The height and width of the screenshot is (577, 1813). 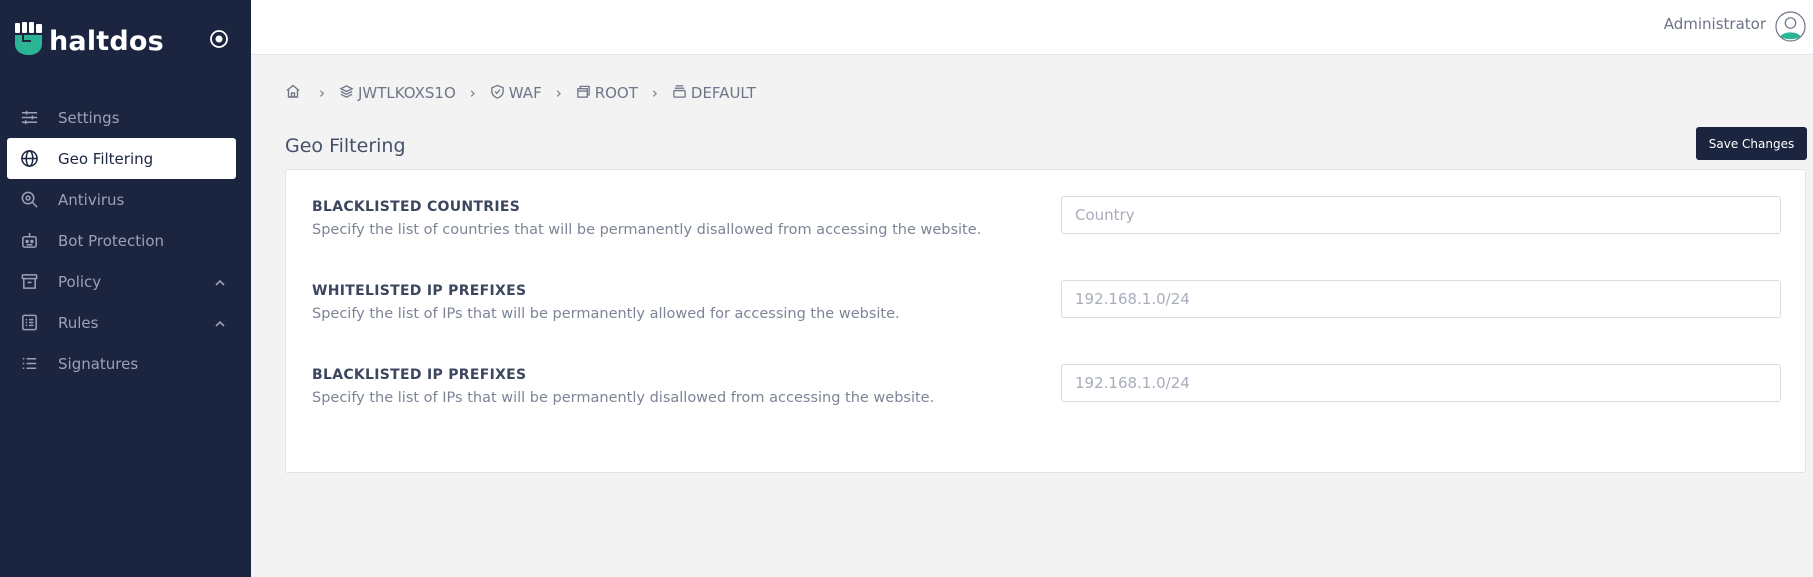 I want to click on sidebar-item-antivirus: Antivirus, so click(x=121, y=199).